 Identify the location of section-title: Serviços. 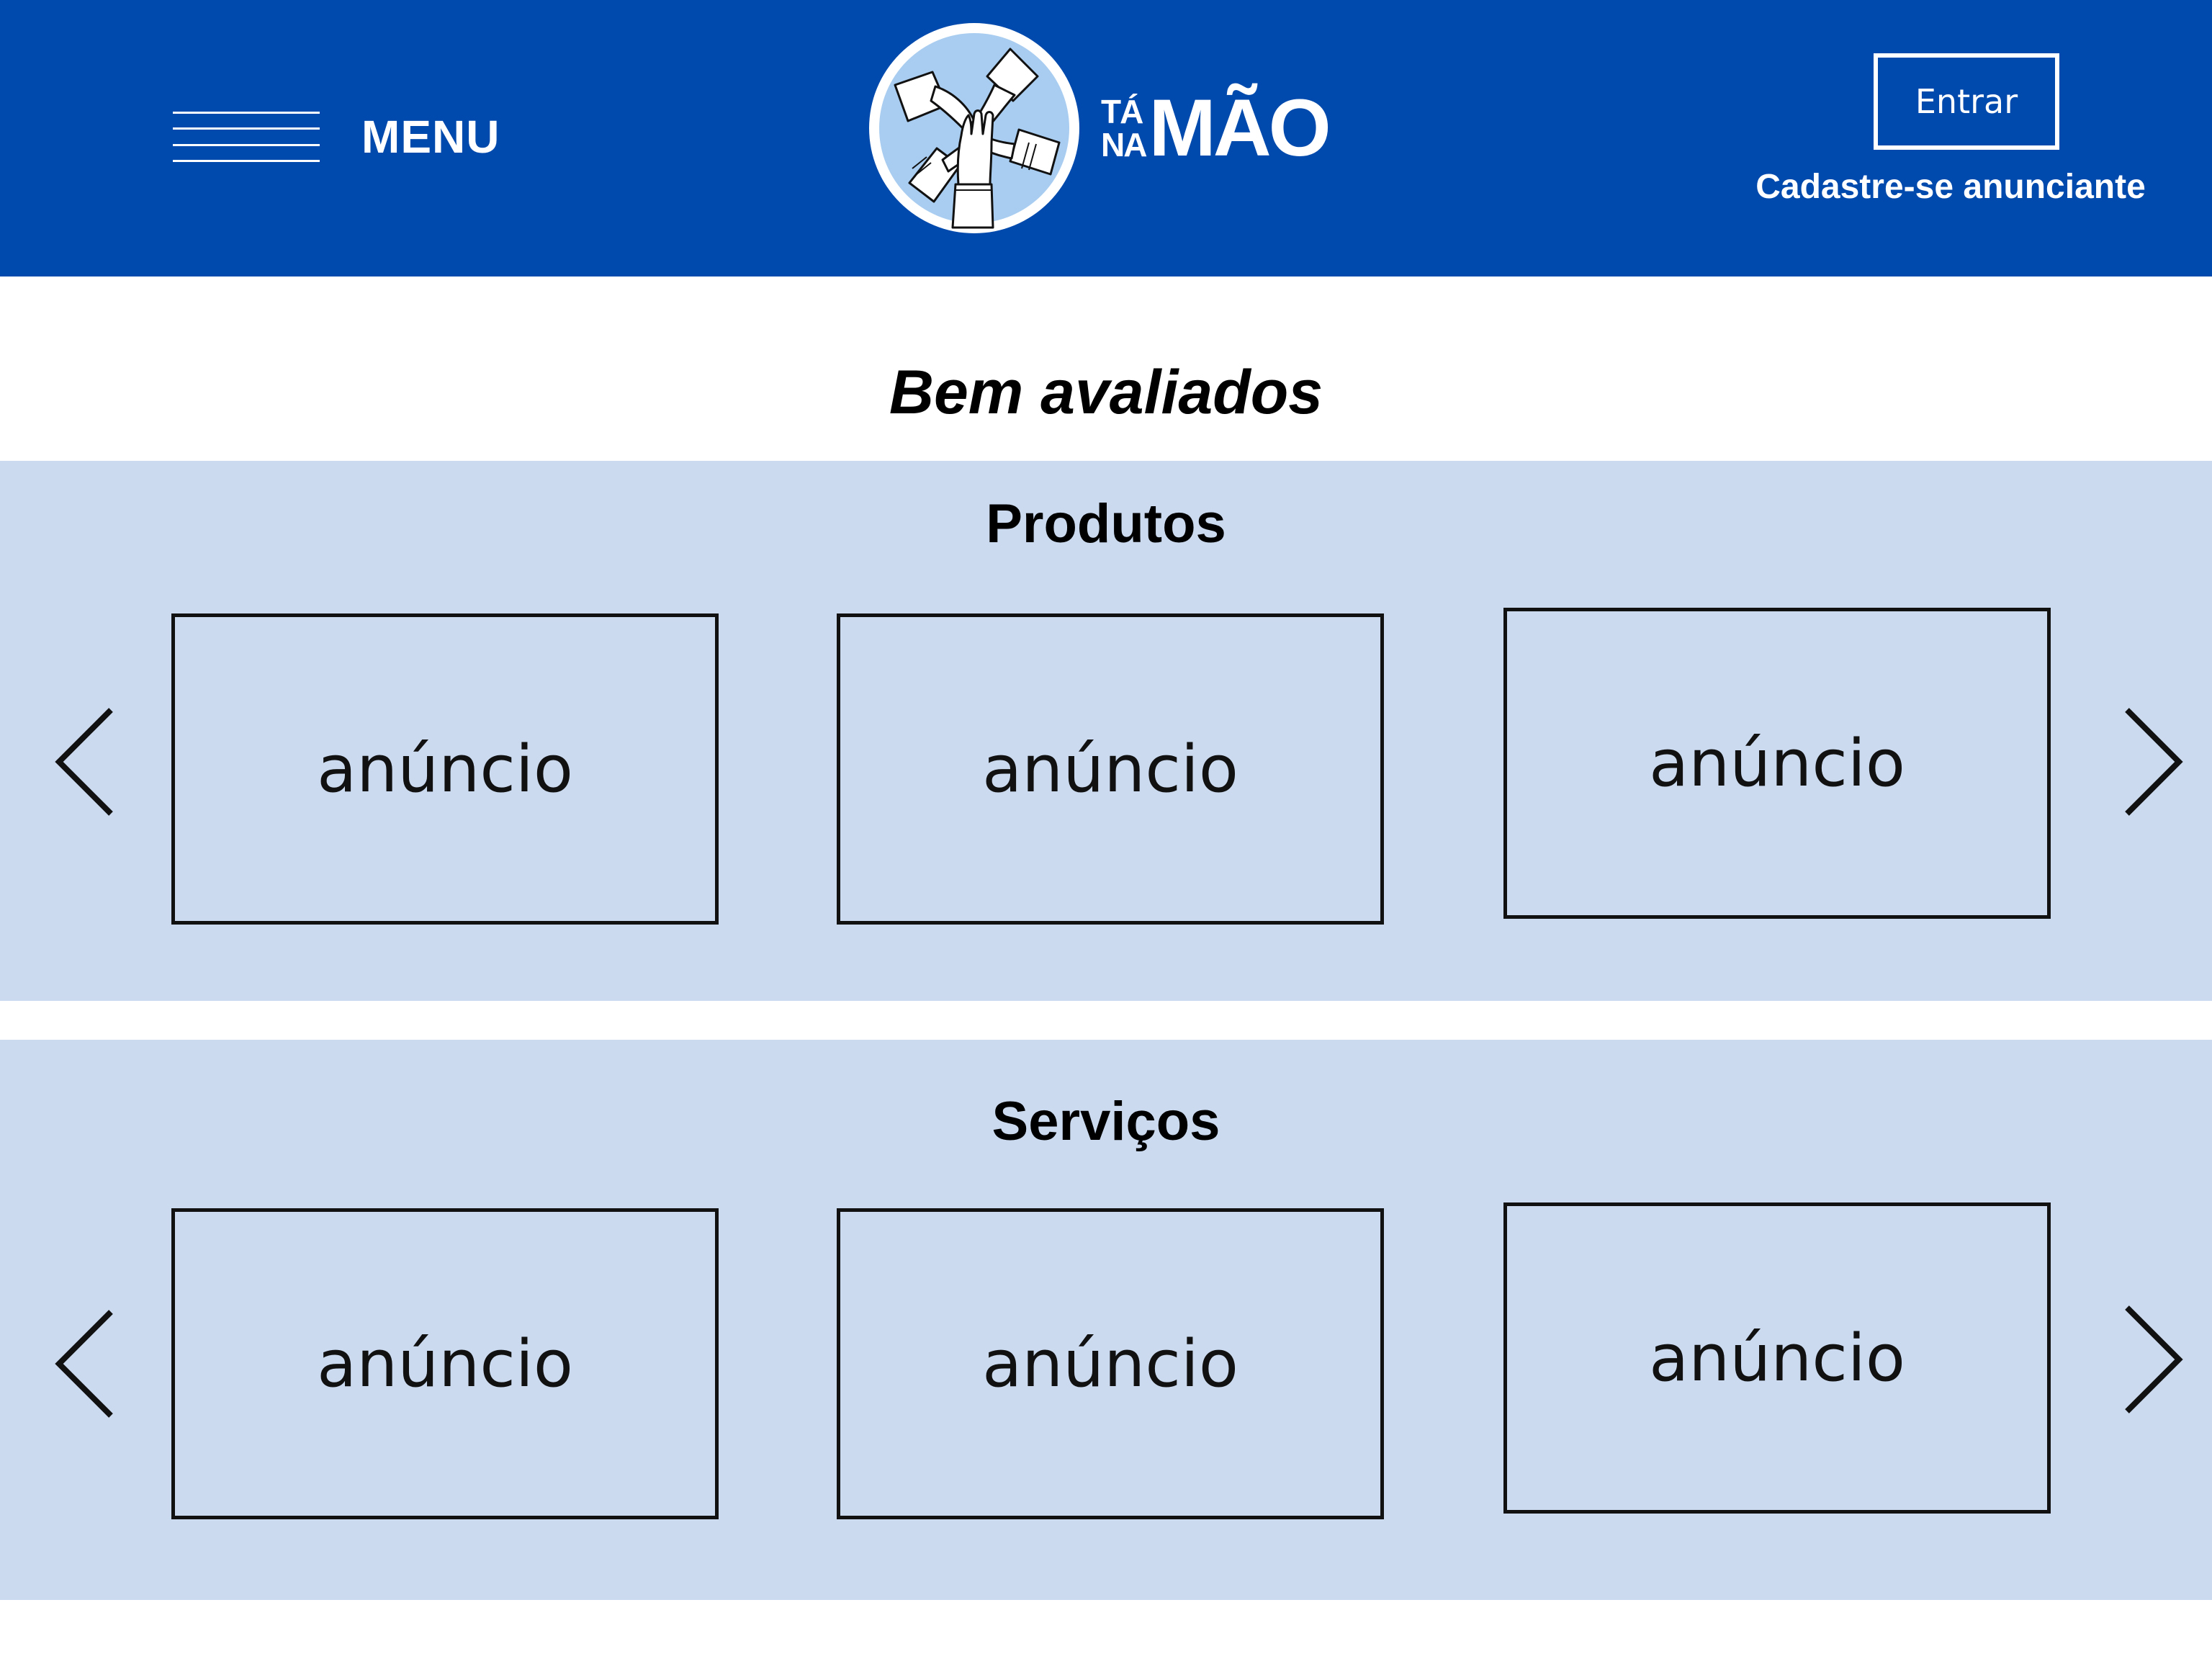
(1106, 1121).